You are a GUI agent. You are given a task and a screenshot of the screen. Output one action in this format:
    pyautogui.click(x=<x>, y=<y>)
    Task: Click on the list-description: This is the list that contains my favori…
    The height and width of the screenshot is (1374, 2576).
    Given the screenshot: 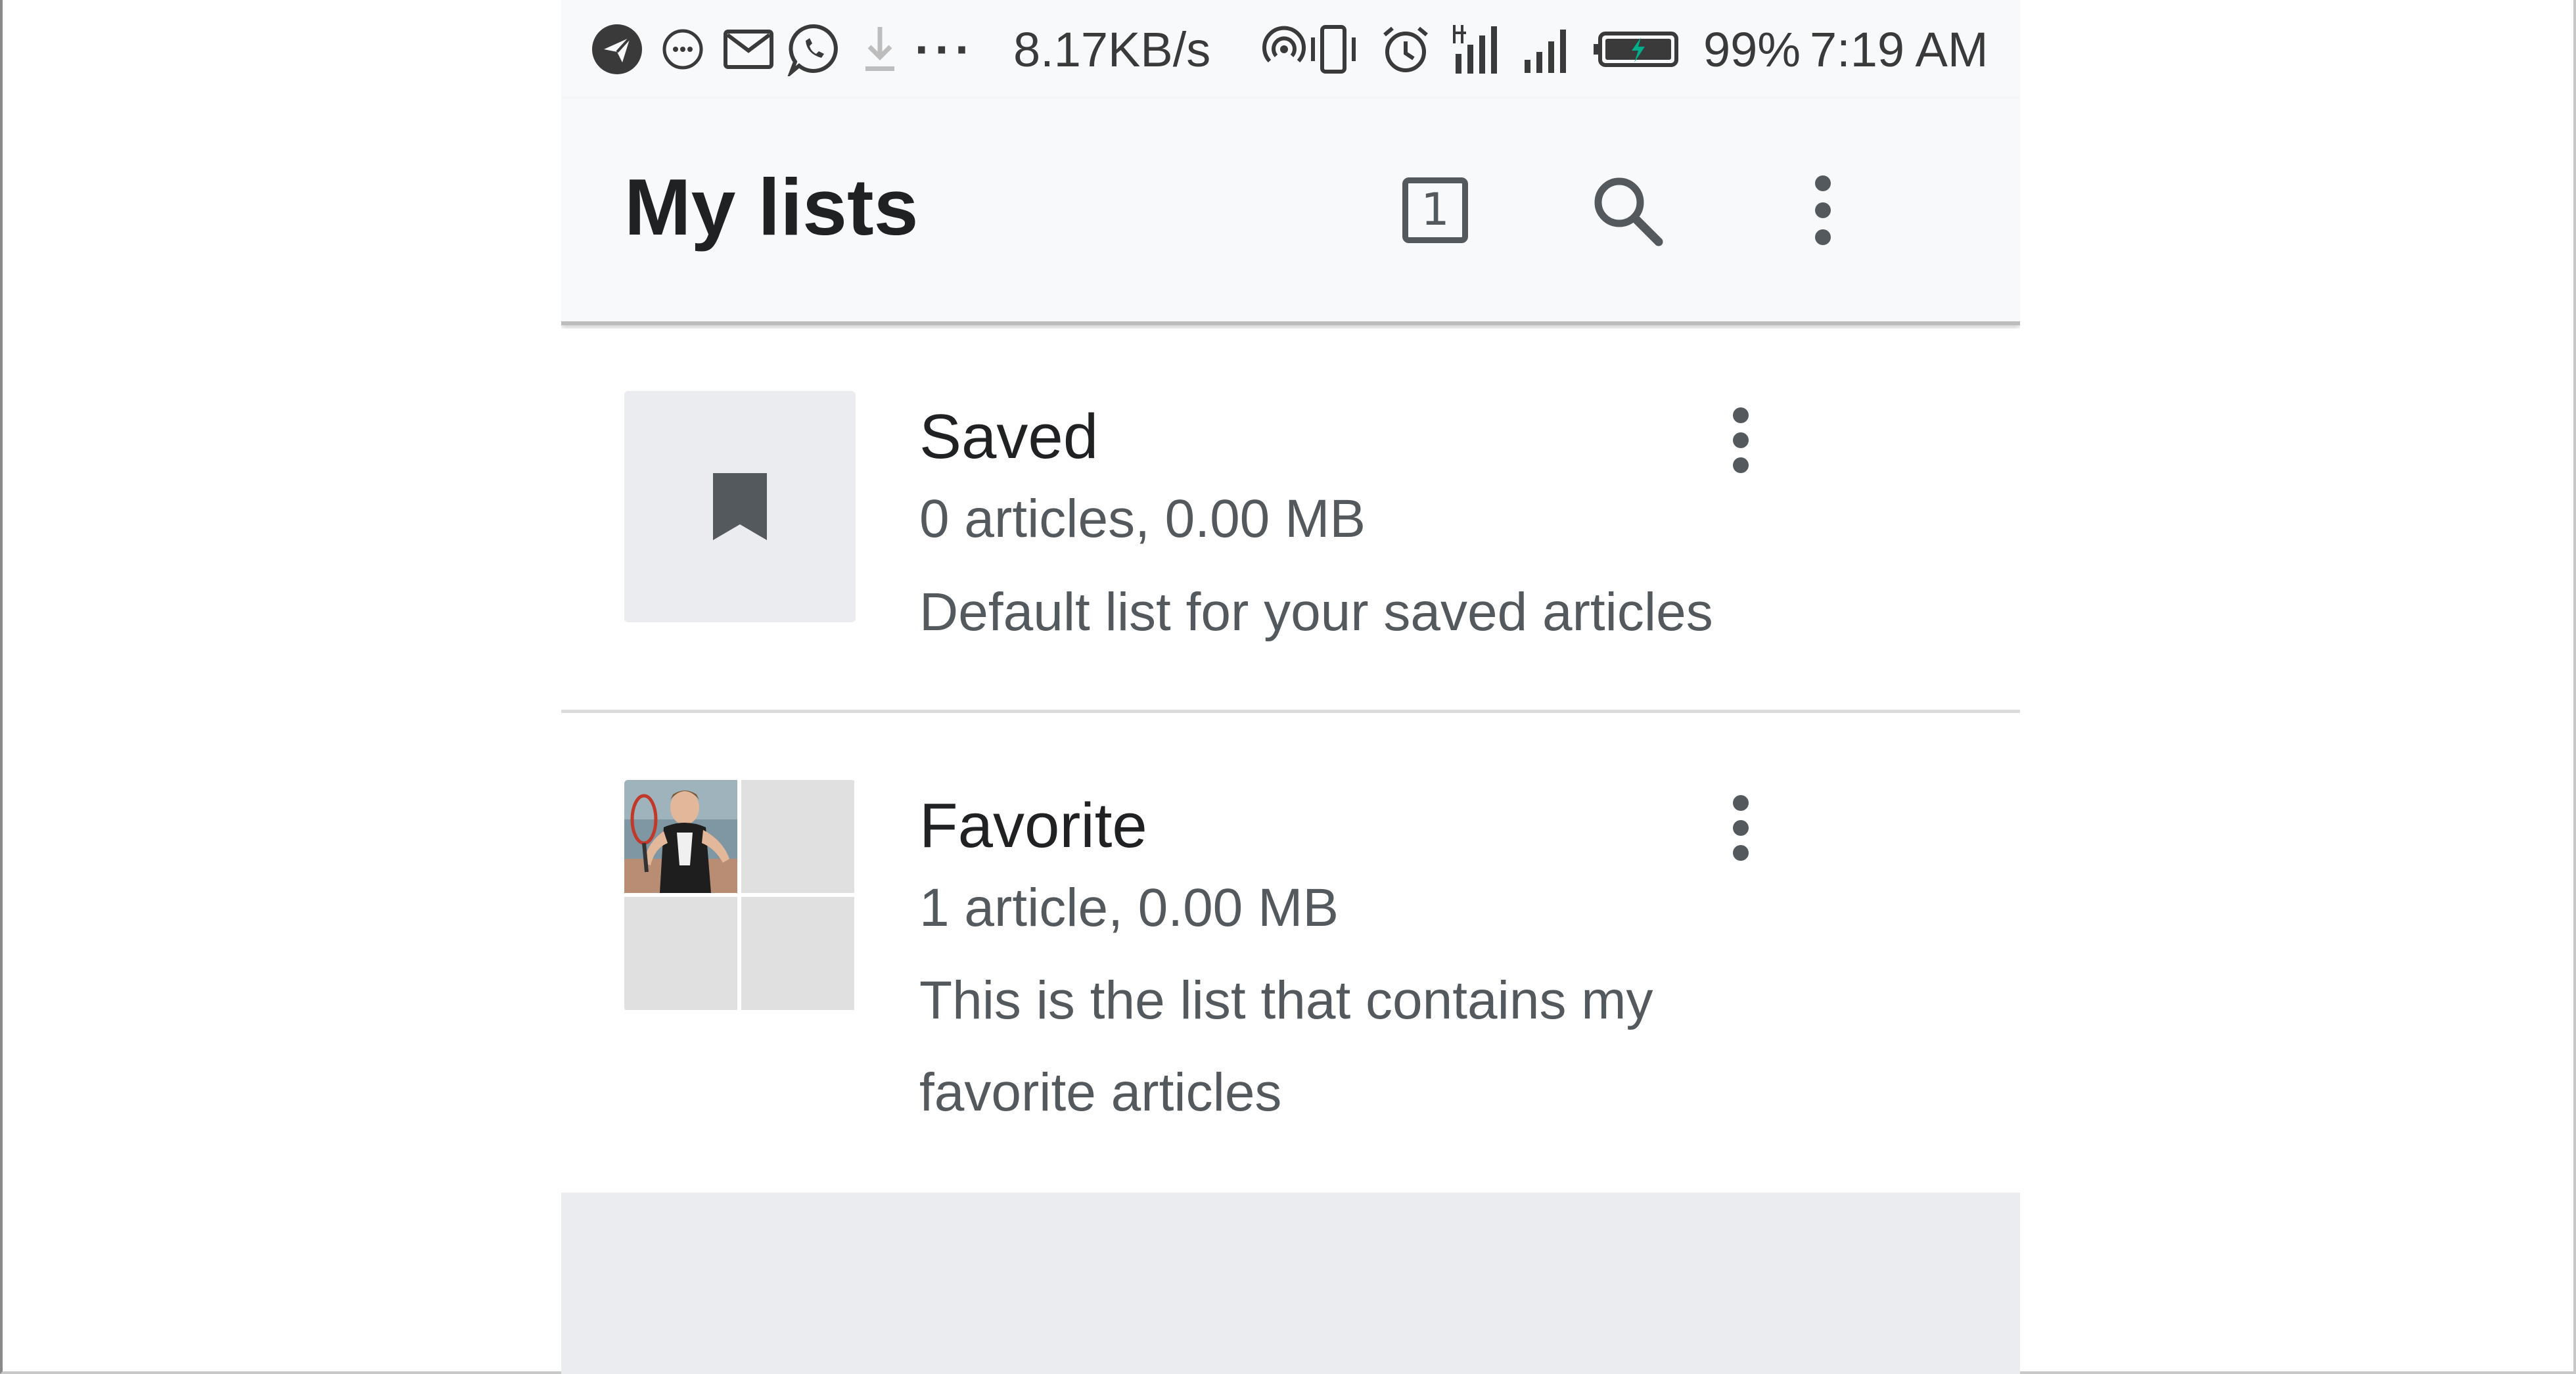 What is the action you would take?
    pyautogui.click(x=1286, y=1046)
    